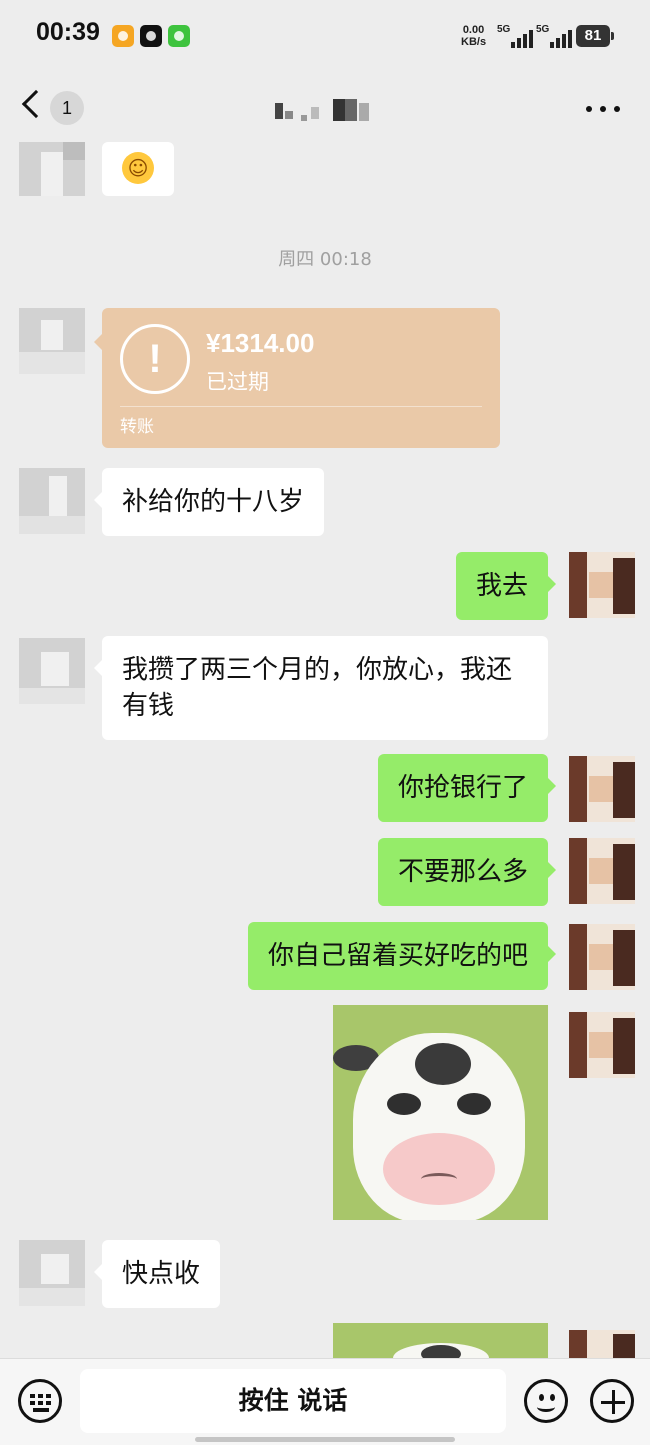 The width and height of the screenshot is (650, 1445). Describe the element at coordinates (325, 36) in the screenshot. I see `status-bar: 00:39 0.00 KB/s 5G 5G 81` at that location.